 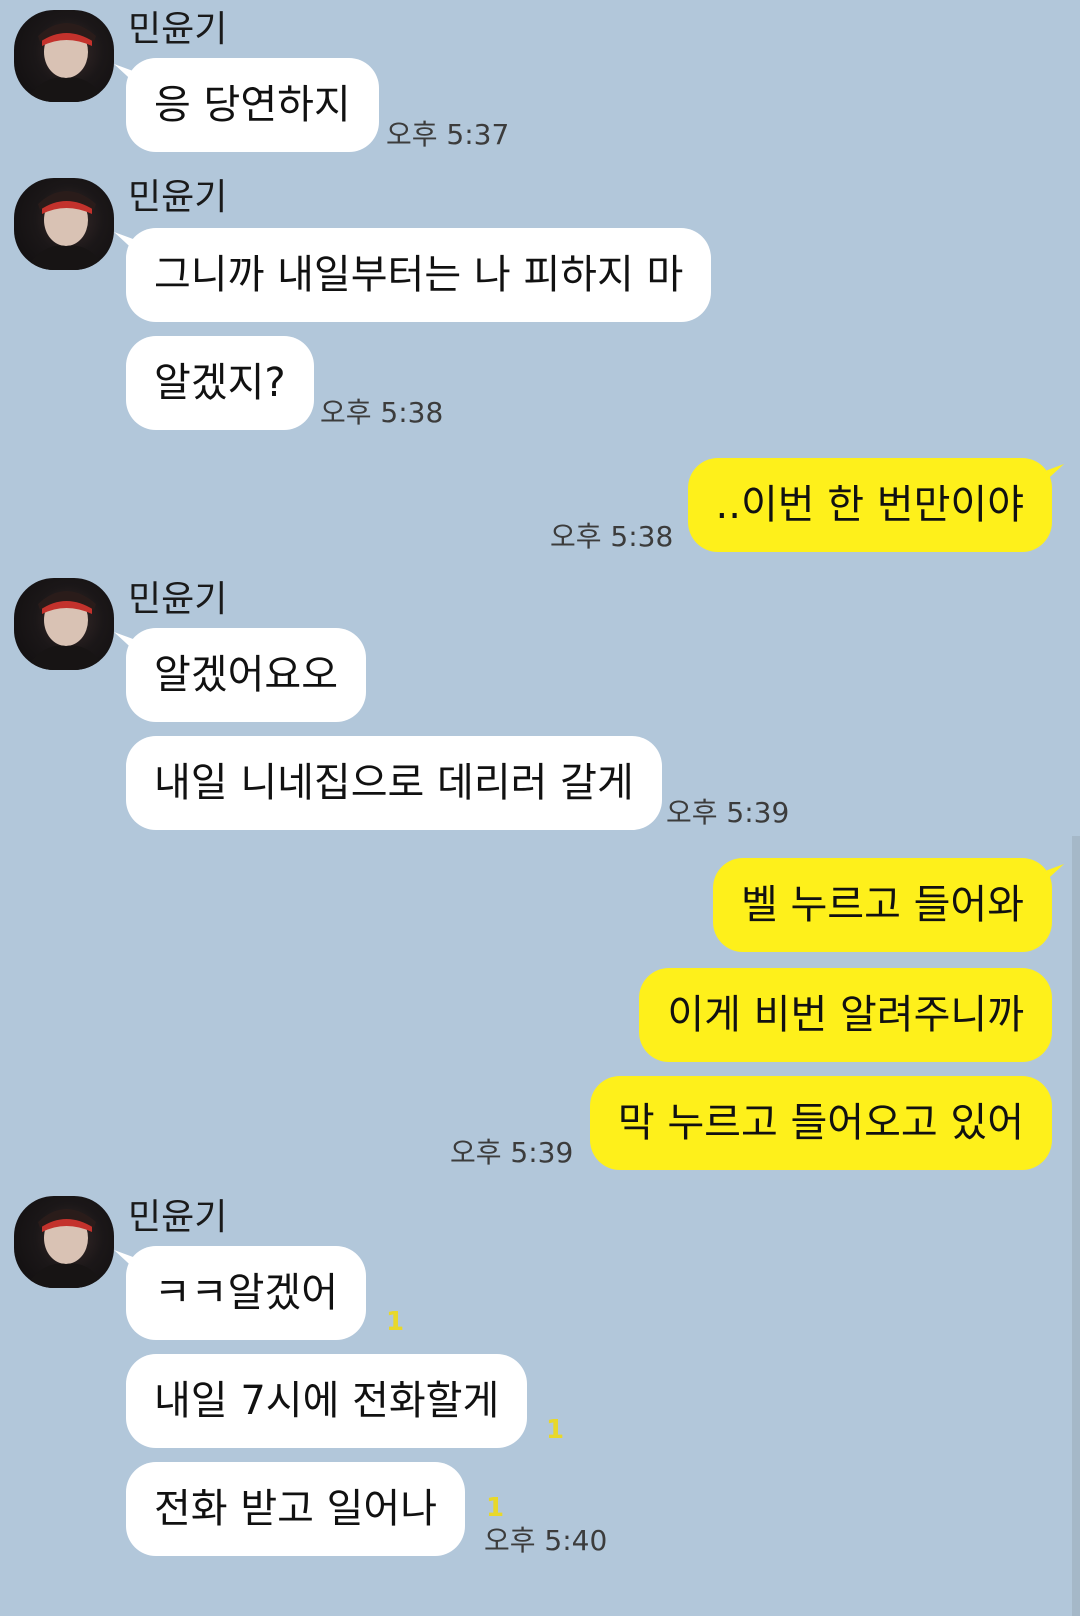 What do you see at coordinates (327, 1401) in the screenshot?
I see `incoming-message: 내일 7시에 전화할게` at bounding box center [327, 1401].